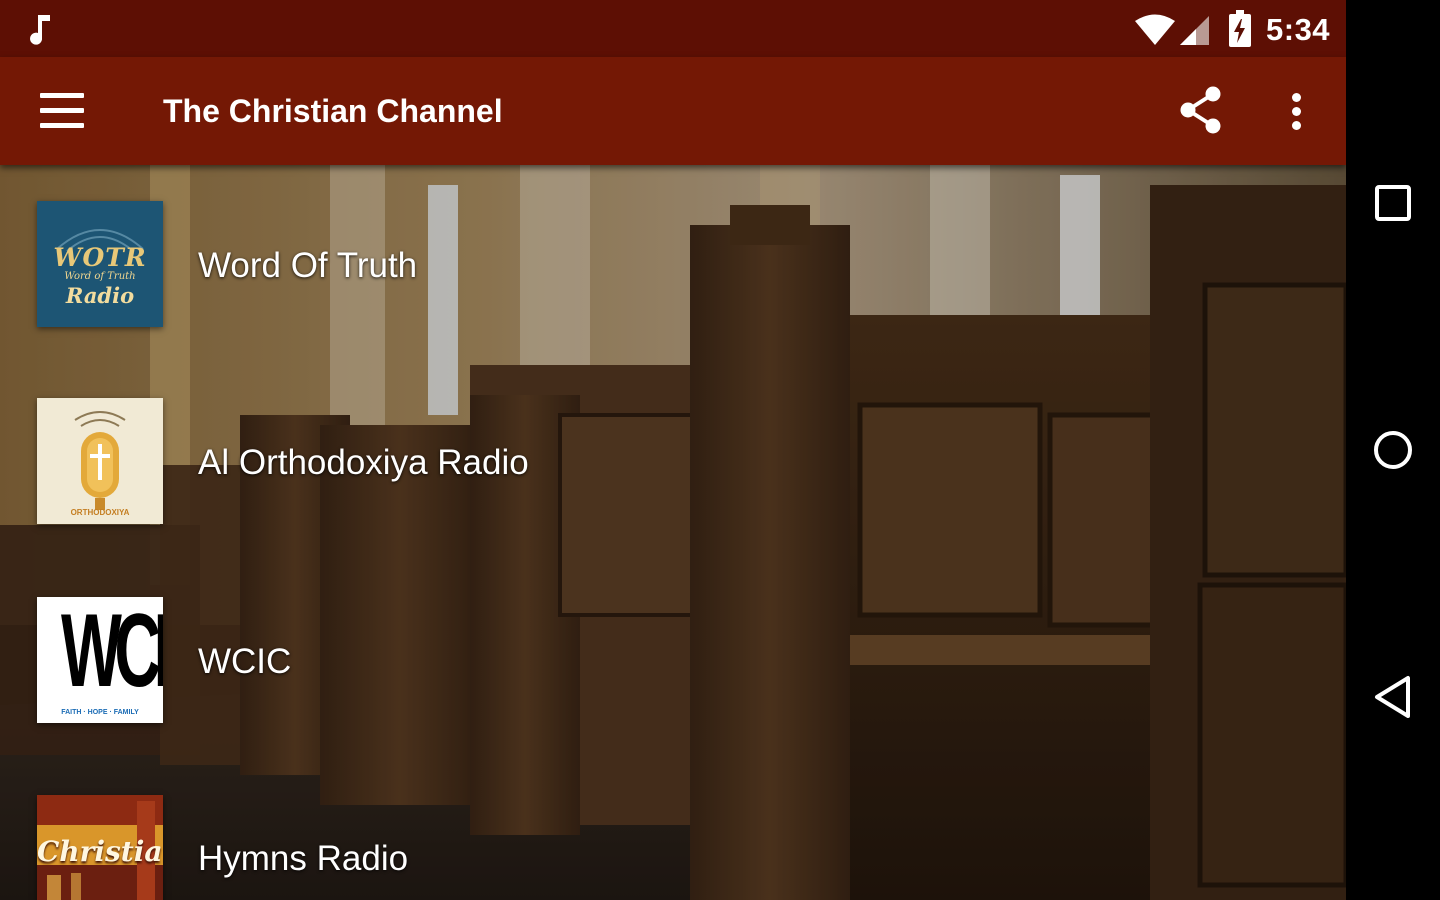 This screenshot has width=1440, height=900. Describe the element at coordinates (1393, 203) in the screenshot. I see `recent-apps-icon` at that location.